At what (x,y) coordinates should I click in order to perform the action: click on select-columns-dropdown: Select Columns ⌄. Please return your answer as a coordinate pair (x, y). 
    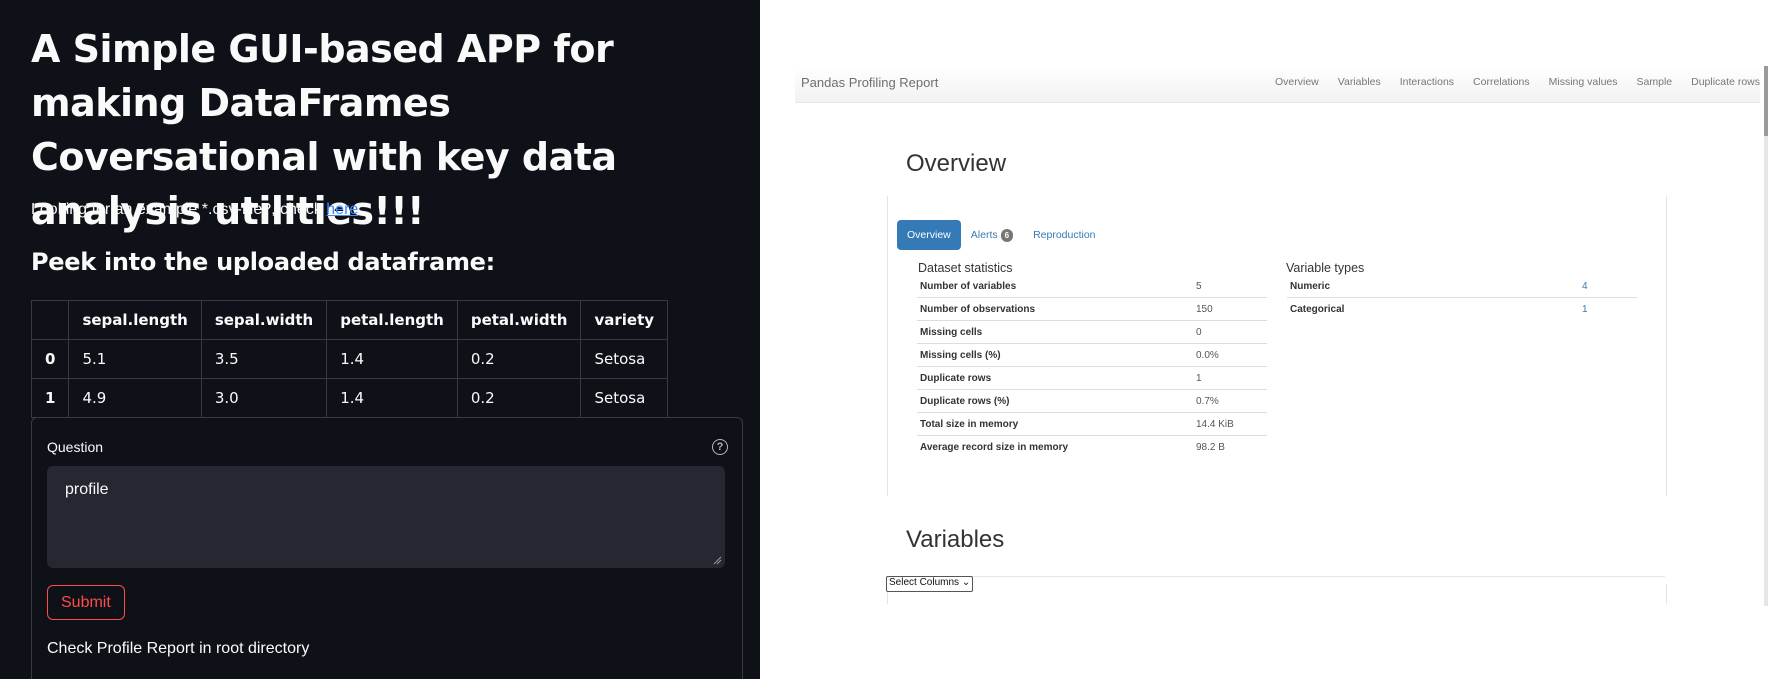
    Looking at the image, I should click on (930, 584).